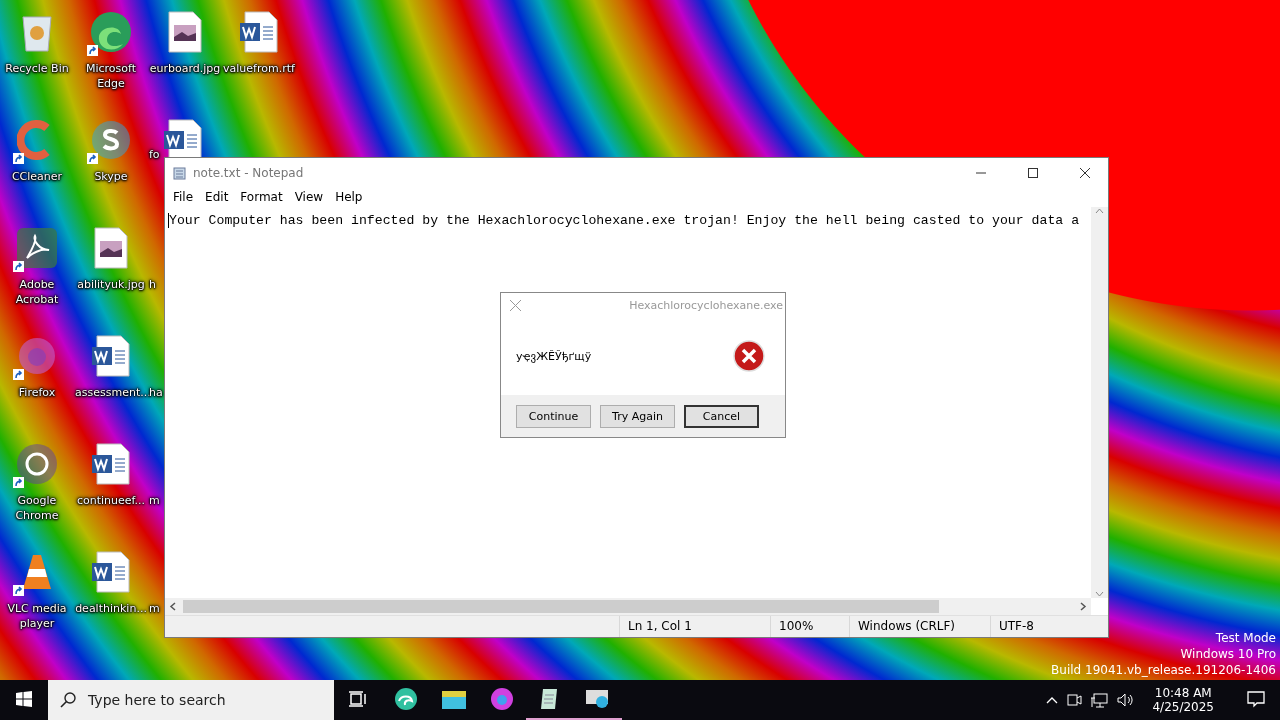 This screenshot has height=720, width=1280. What do you see at coordinates (183, 197) in the screenshot?
I see `menu-item: File` at bounding box center [183, 197].